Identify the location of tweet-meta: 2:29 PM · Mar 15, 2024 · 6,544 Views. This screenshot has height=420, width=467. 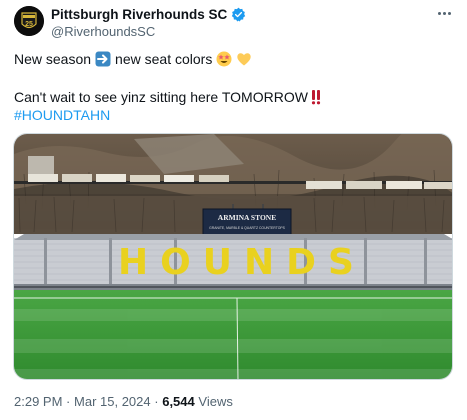
(123, 401).